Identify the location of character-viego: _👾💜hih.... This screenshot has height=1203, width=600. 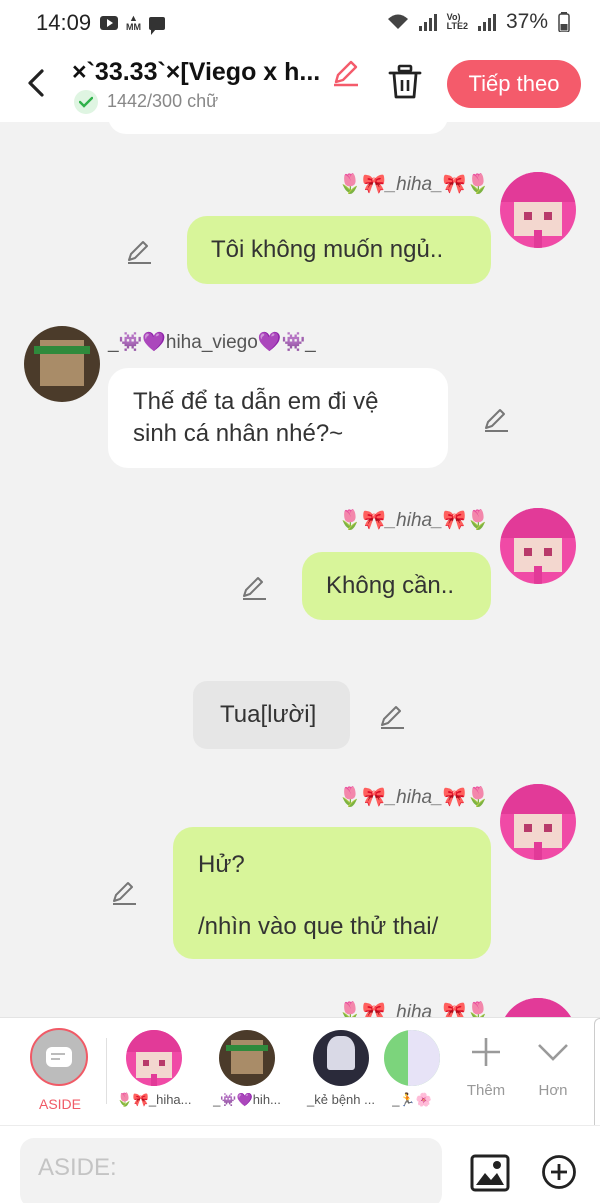
(247, 1069).